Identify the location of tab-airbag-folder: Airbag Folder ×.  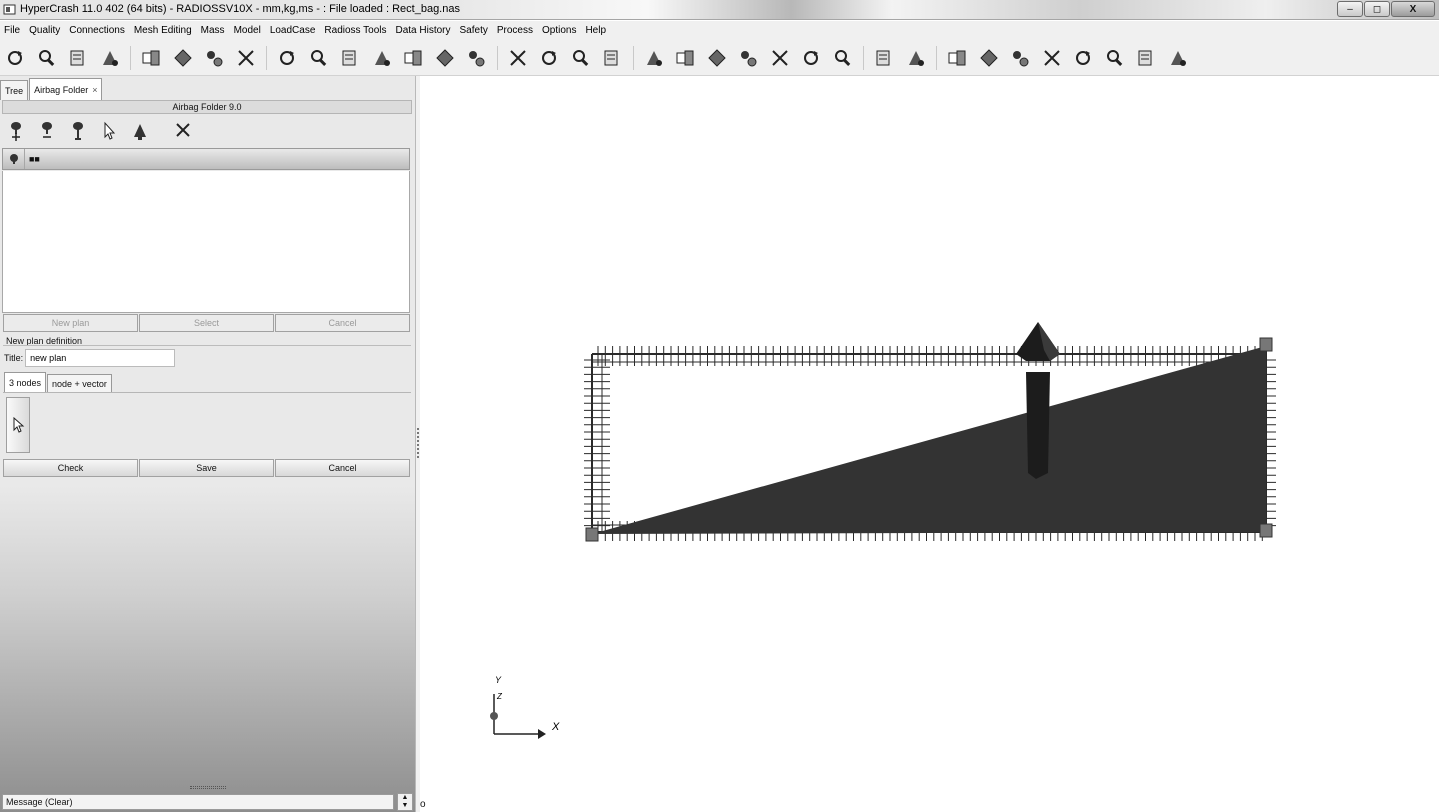
(66, 89).